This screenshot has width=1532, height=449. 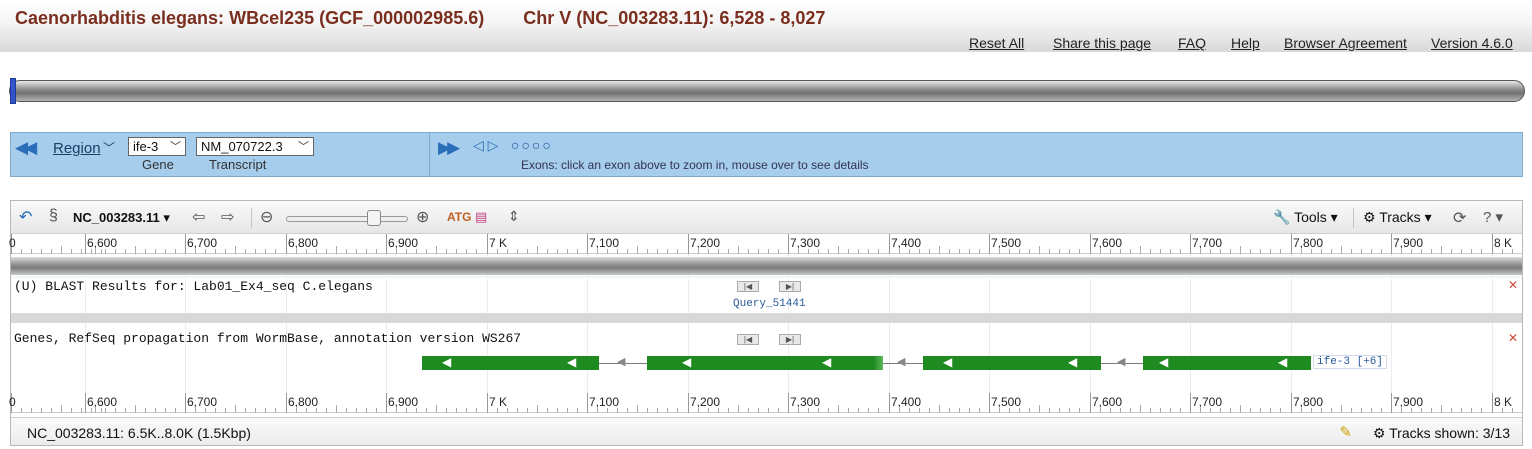 I want to click on zoom-in-icon: ⊕, so click(x=422, y=217).